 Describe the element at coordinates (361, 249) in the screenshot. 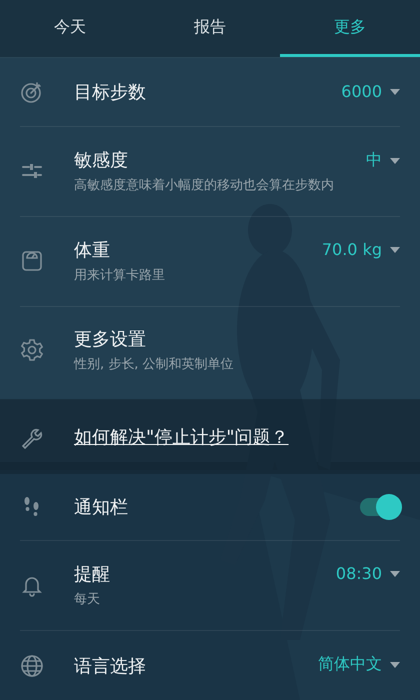

I see `value-dropdown: 70.0 kg` at that location.